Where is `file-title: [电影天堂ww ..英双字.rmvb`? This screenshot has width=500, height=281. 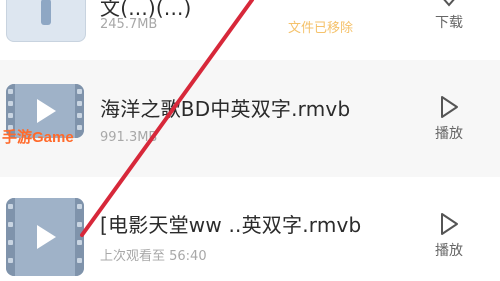 file-title: [电影天堂ww ..英双字.rmvb is located at coordinates (231, 225).